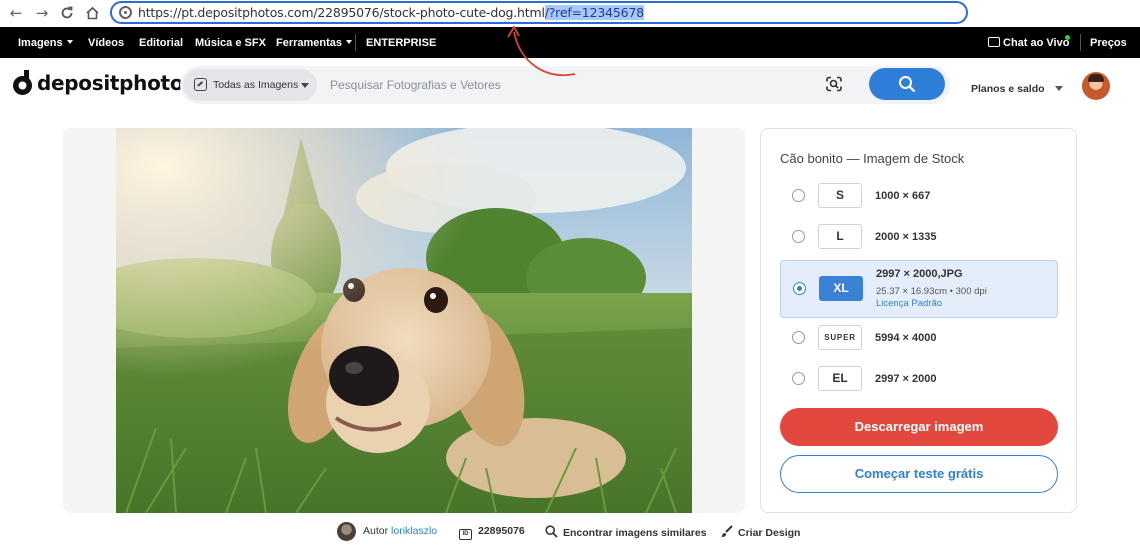 Image resolution: width=1140 pixels, height=554 pixels. I want to click on content-type-select: Todas as Imagens, so click(250, 85).